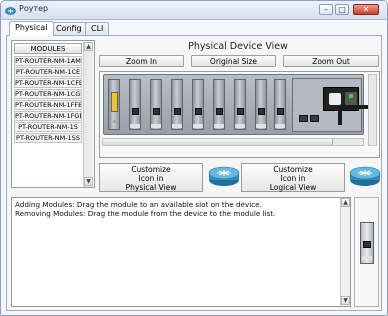  I want to click on module-label-plate, so click(367, 258).